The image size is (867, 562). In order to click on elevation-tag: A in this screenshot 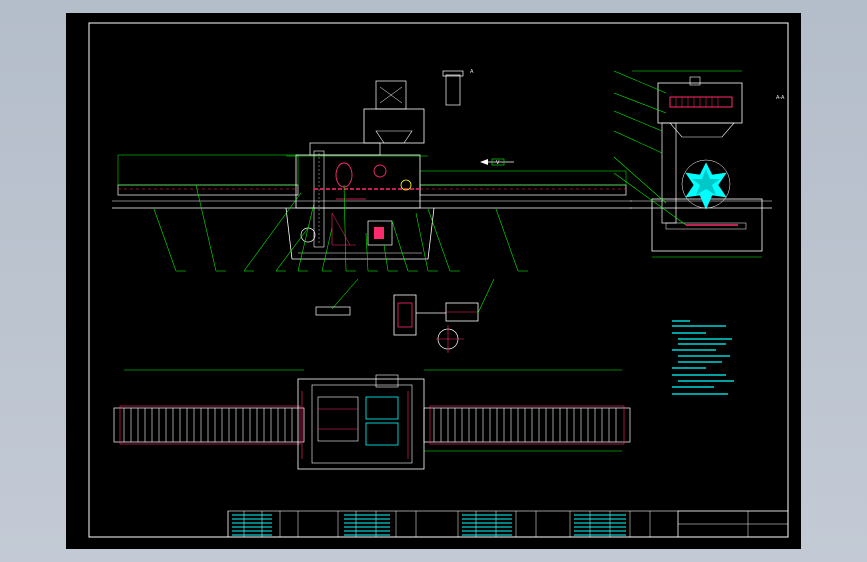, I will do `click(472, 72)`.